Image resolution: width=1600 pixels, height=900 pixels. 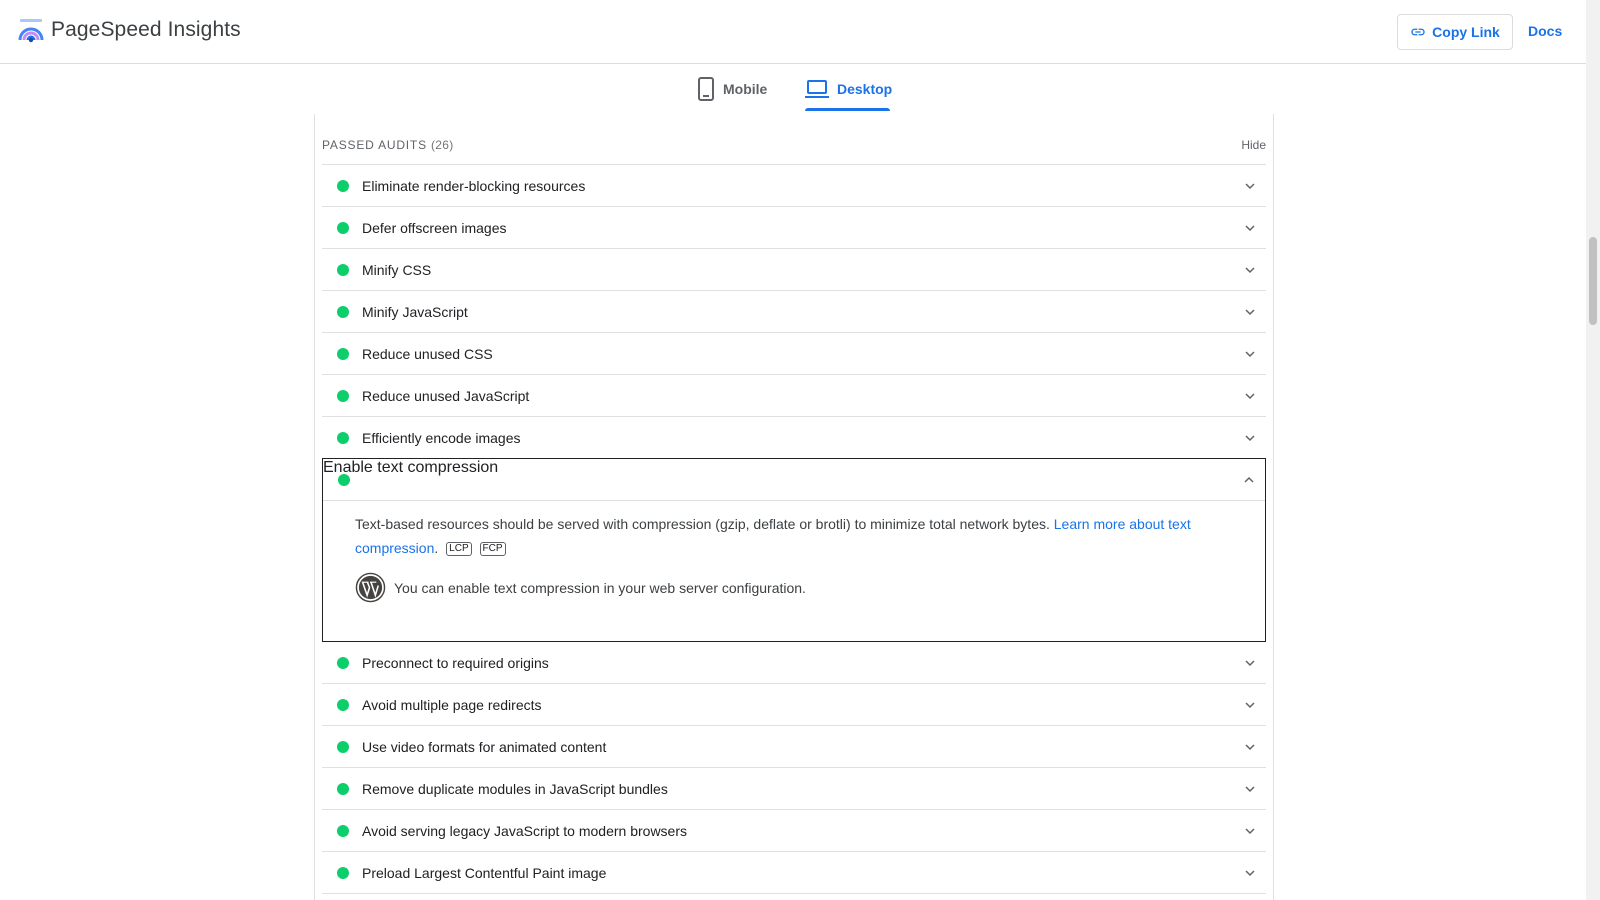 I want to click on smartphone-icon, so click(x=706, y=88).